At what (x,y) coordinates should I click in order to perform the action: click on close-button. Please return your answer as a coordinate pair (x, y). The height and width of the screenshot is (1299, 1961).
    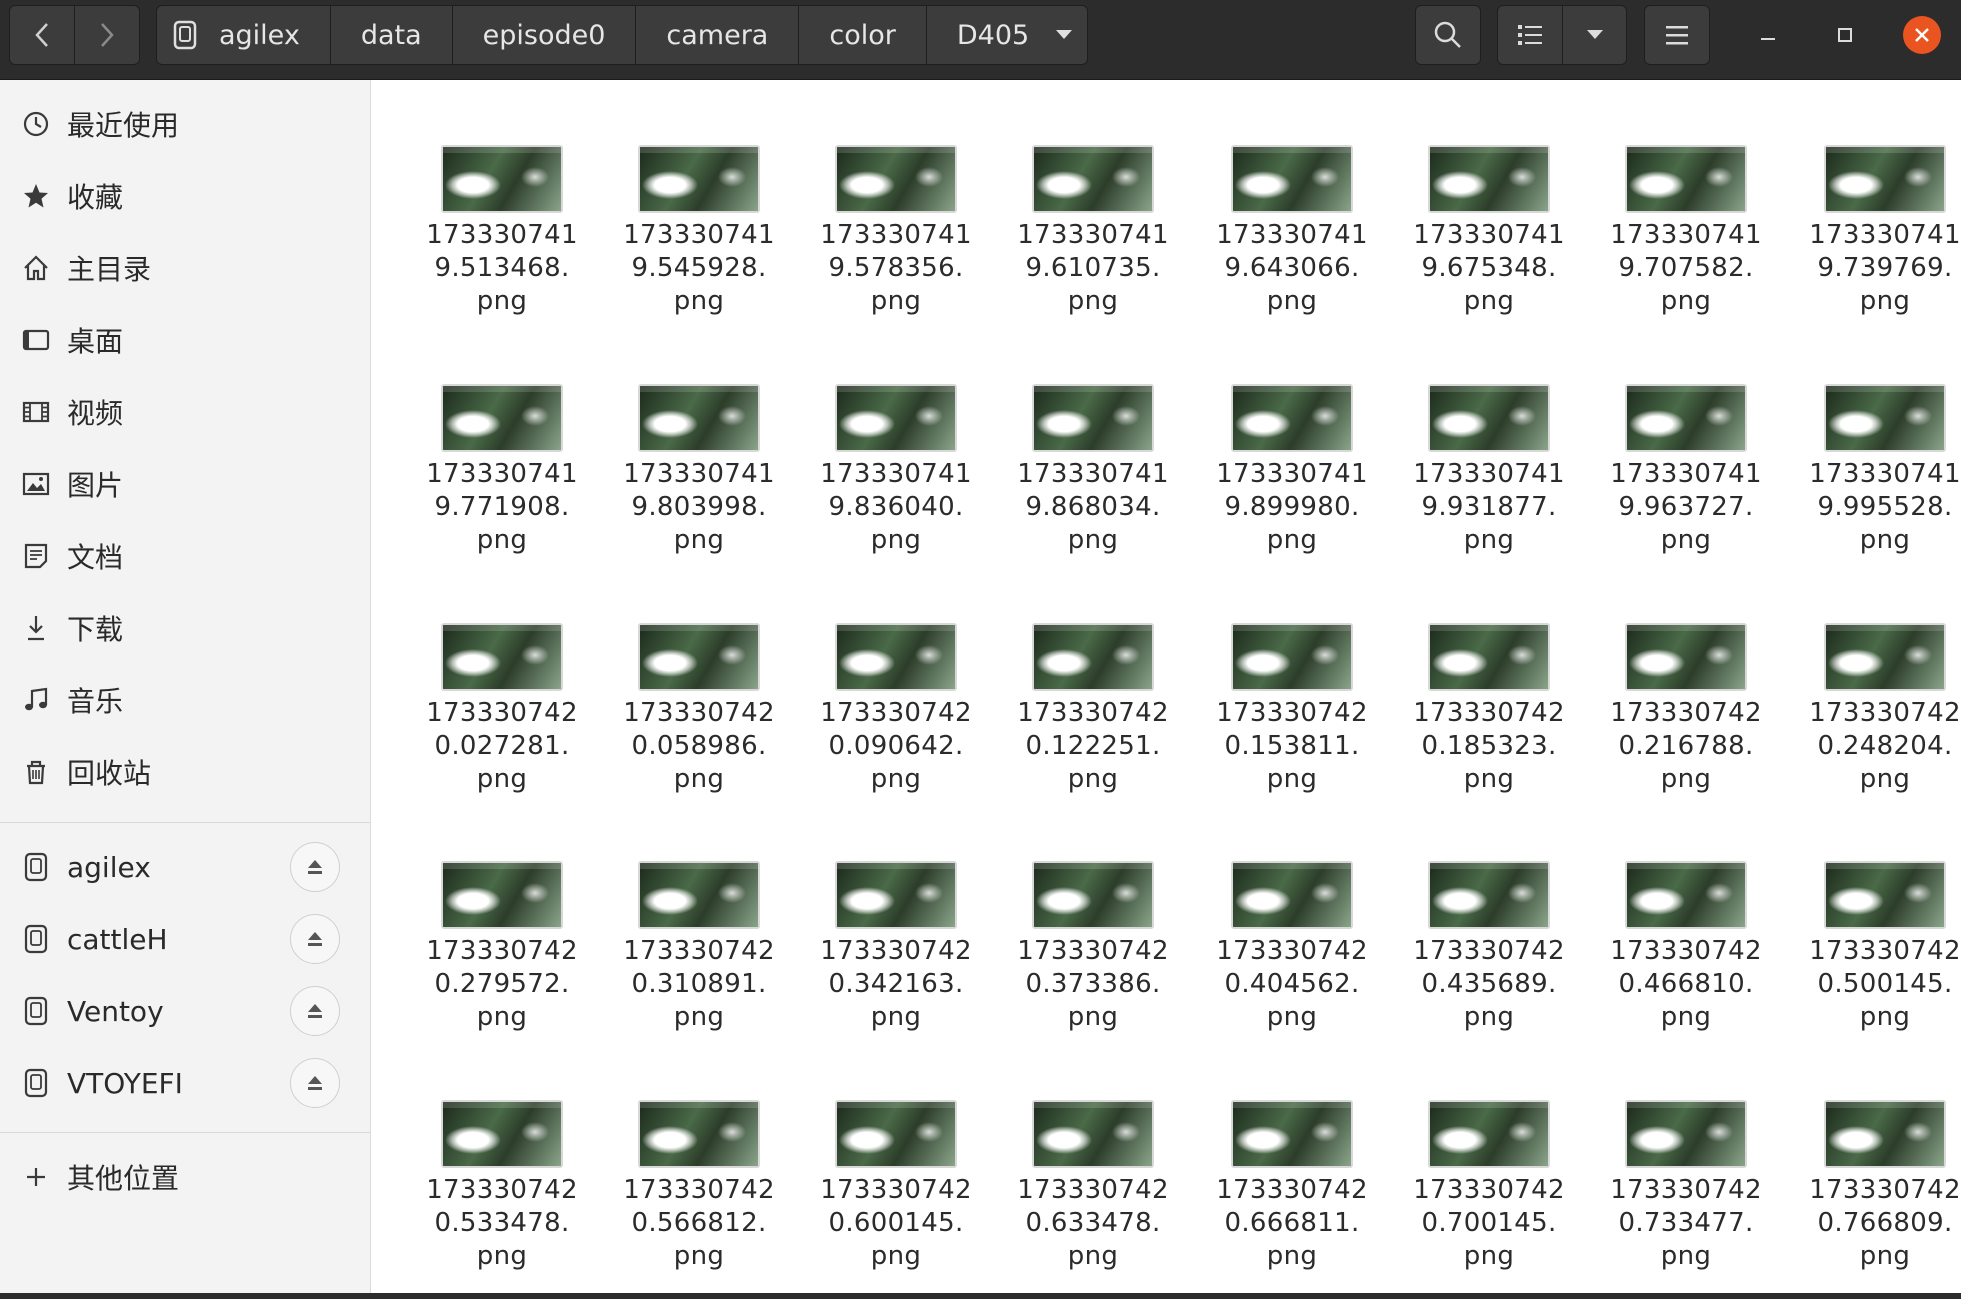
    Looking at the image, I should click on (1922, 35).